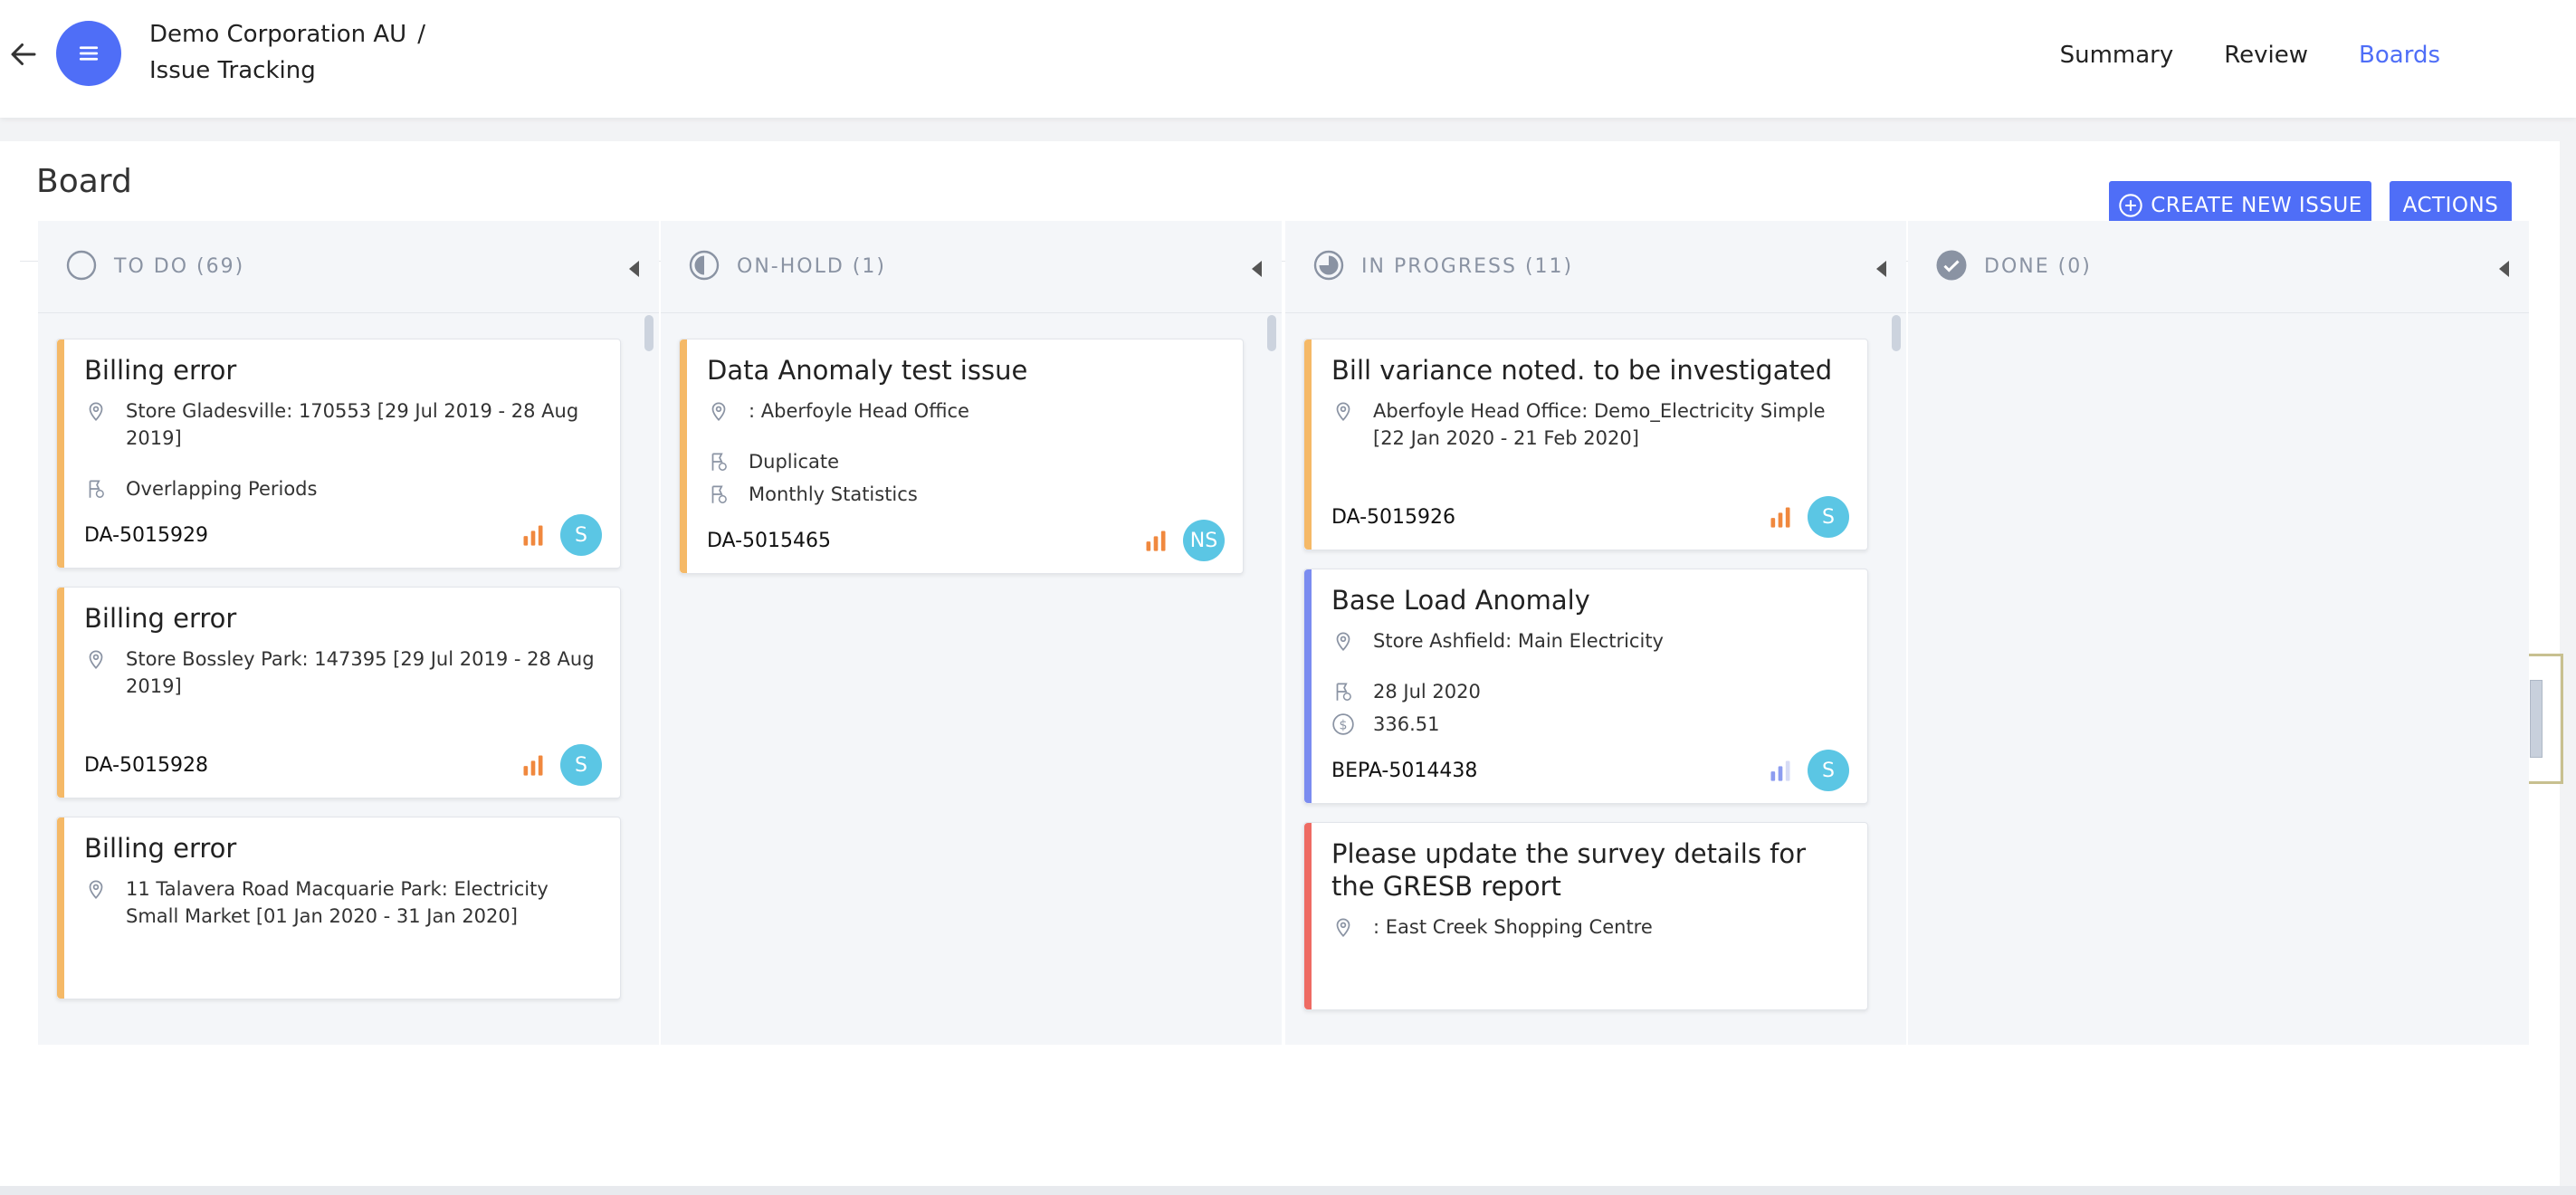  Describe the element at coordinates (1513, 927) in the screenshot. I see `location-text: : East Creek Shopping Centre` at that location.